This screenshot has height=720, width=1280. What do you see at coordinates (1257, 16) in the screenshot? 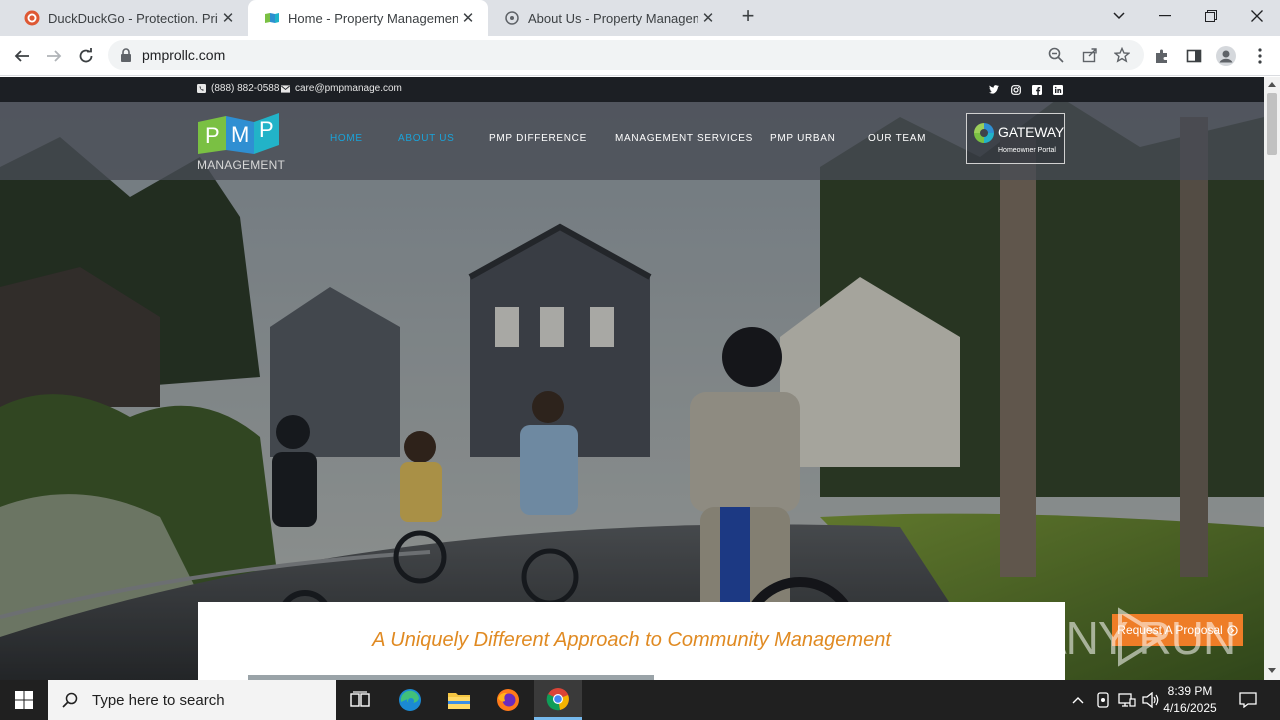
I see `close-window-icon` at bounding box center [1257, 16].